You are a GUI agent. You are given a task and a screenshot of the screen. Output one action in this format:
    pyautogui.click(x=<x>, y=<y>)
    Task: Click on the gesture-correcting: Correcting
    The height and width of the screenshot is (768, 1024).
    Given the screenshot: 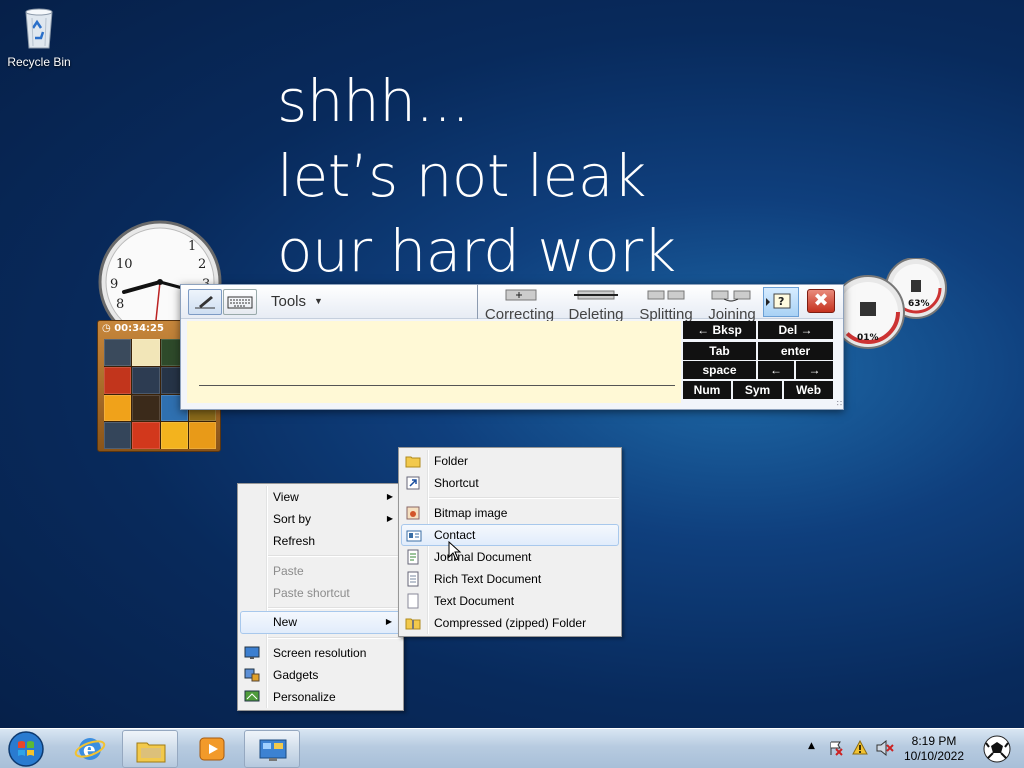 What is the action you would take?
    pyautogui.click(x=519, y=304)
    